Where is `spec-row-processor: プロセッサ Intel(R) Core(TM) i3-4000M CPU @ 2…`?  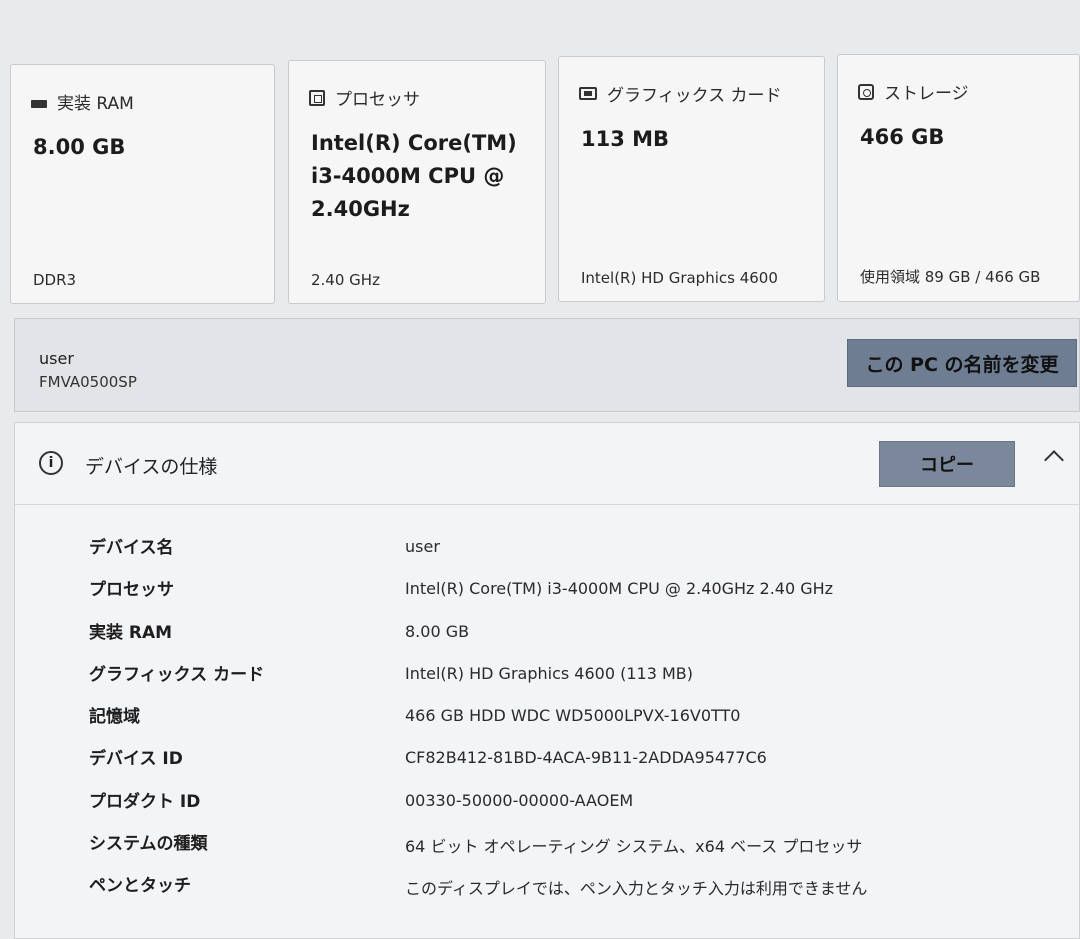
spec-row-processor: プロセッサ Intel(R) Core(TM) i3-4000M CPU @ 2… is located at coordinates (547, 596).